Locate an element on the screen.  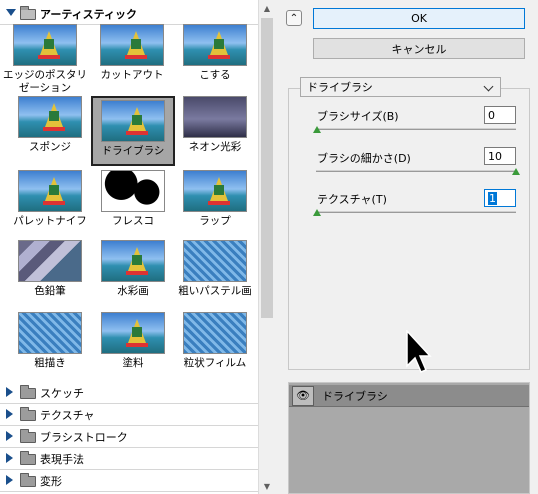
thumb-underpainting: 粗描き is located at coordinates (50, 341).